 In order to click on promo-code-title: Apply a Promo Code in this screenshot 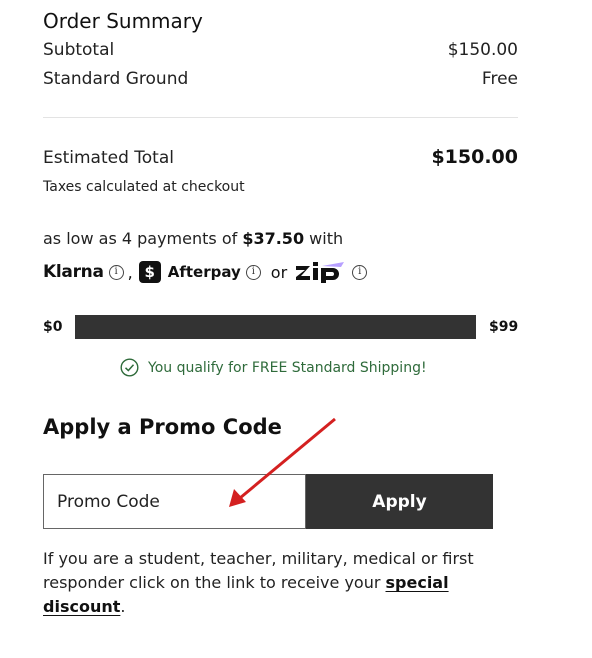, I will do `click(162, 427)`.